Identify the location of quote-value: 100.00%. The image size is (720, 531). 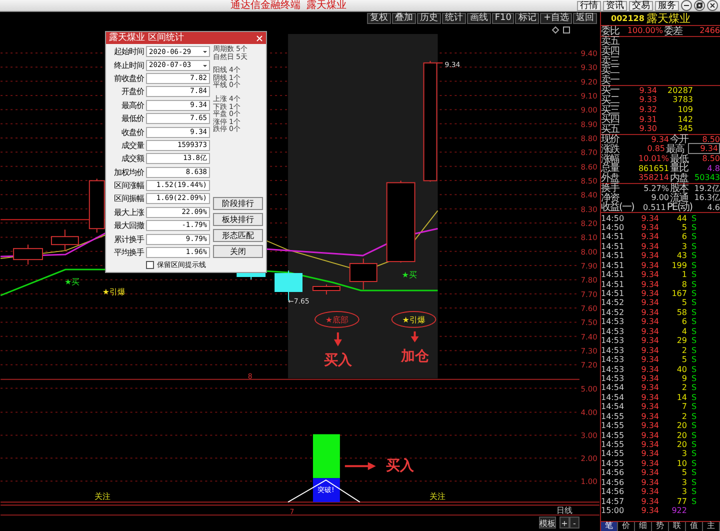
(644, 31).